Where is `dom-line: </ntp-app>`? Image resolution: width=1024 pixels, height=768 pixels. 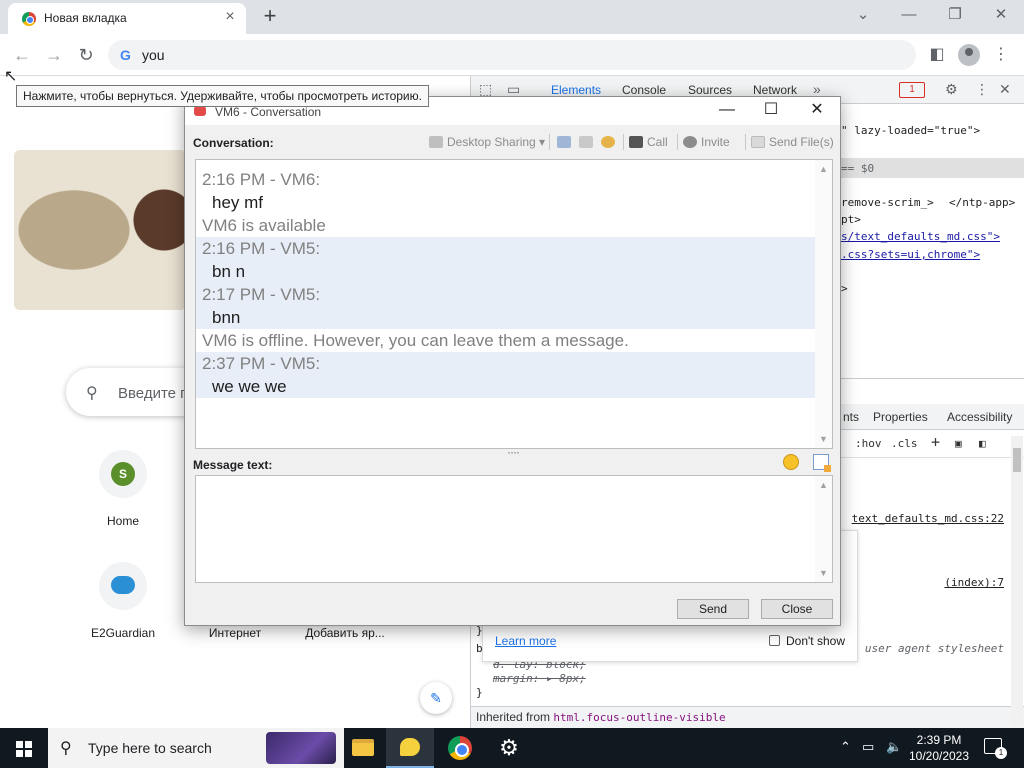
dom-line: </ntp-app> is located at coordinates (982, 202).